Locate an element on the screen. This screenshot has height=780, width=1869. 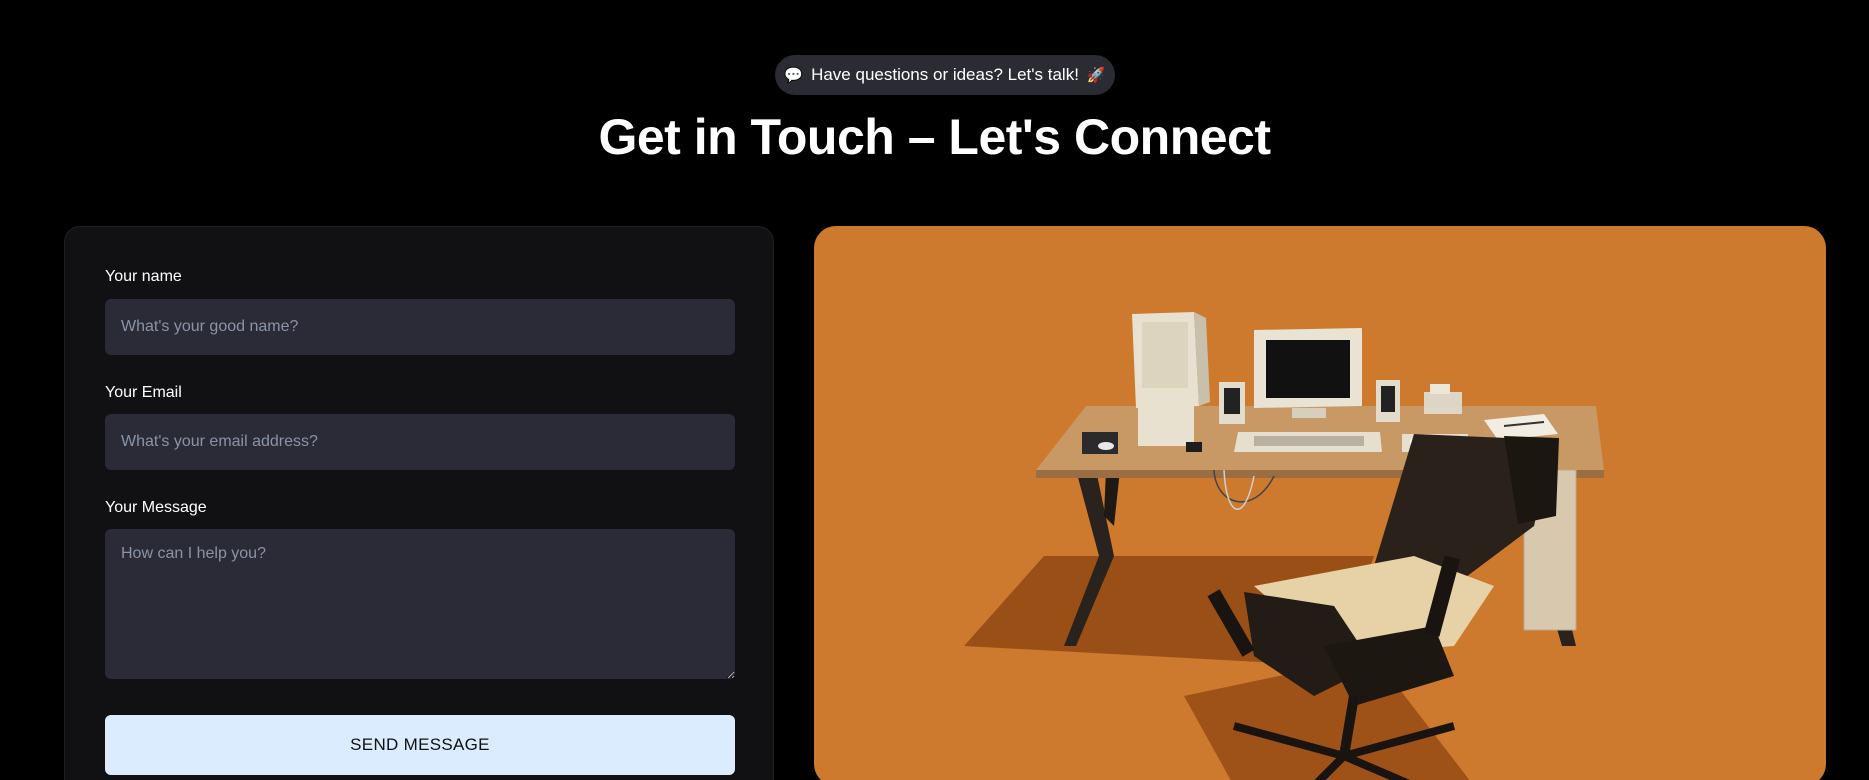
email-label: Your Email is located at coordinates (143, 392).